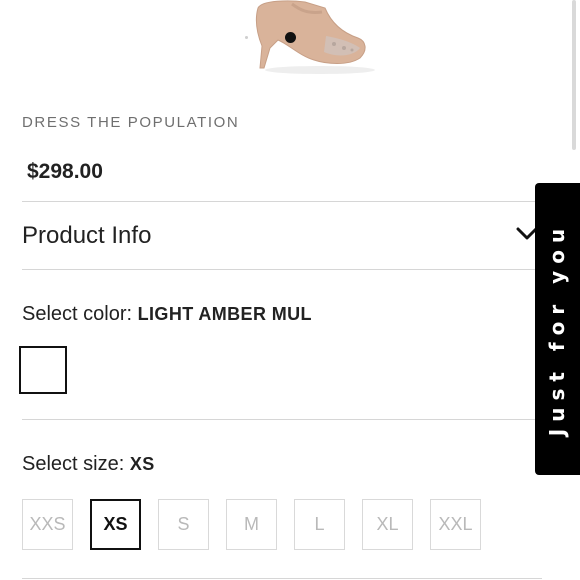  Describe the element at coordinates (224, 314) in the screenshot. I see `selected-color-name: LIGHT AMBER MUL` at that location.